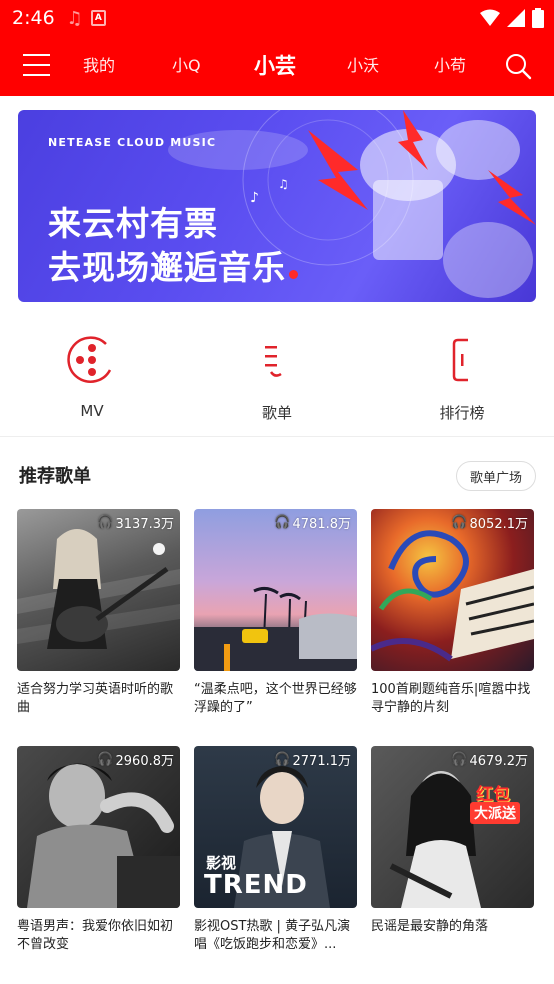 The image size is (554, 984). I want to click on battery-icon, so click(538, 18).